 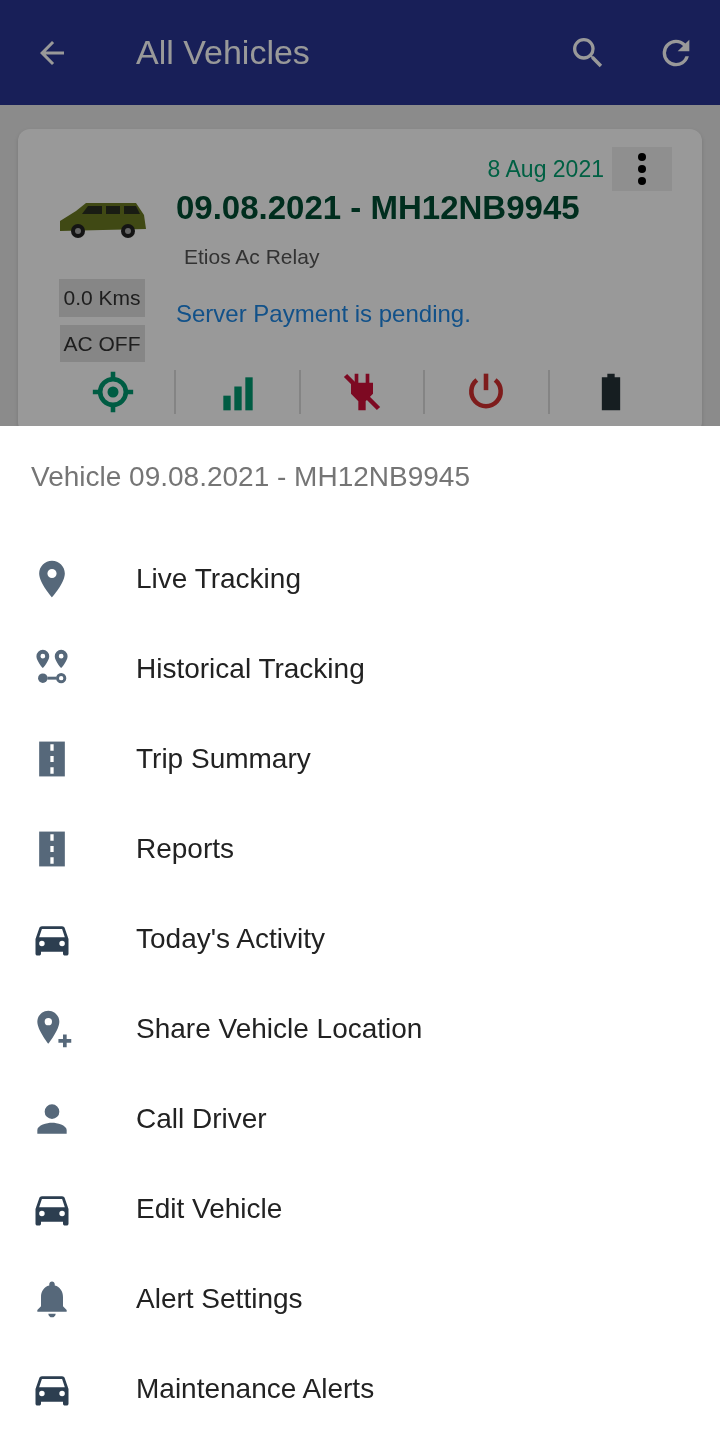 What do you see at coordinates (102, 298) in the screenshot?
I see `distance-label: 0.0 Kms` at bounding box center [102, 298].